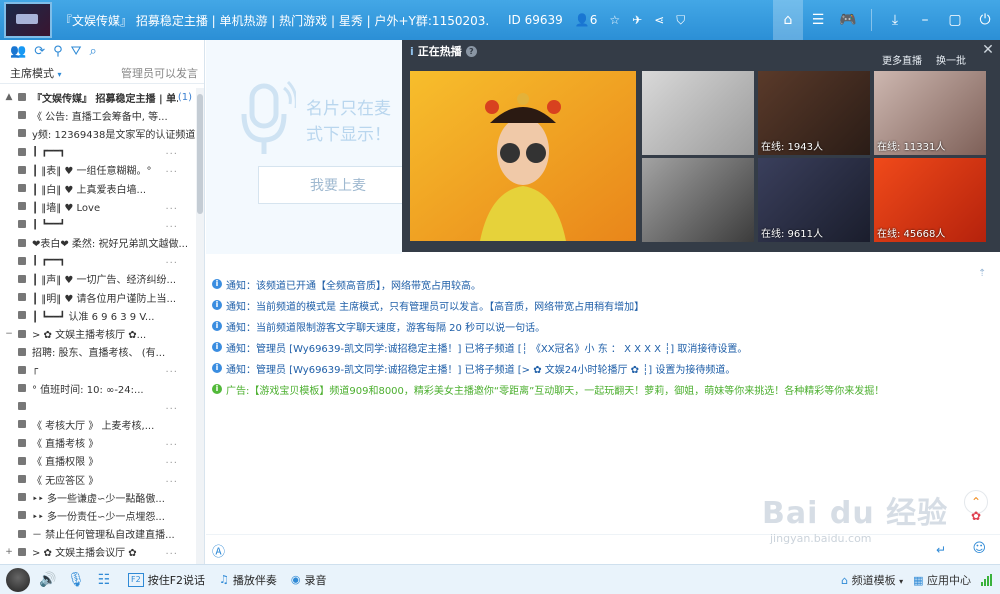 This screenshot has width=1000, height=594. What do you see at coordinates (84, 554) in the screenshot?
I see `channel-name: > ✿ 文娱主播会议厅 ✿` at bounding box center [84, 554].